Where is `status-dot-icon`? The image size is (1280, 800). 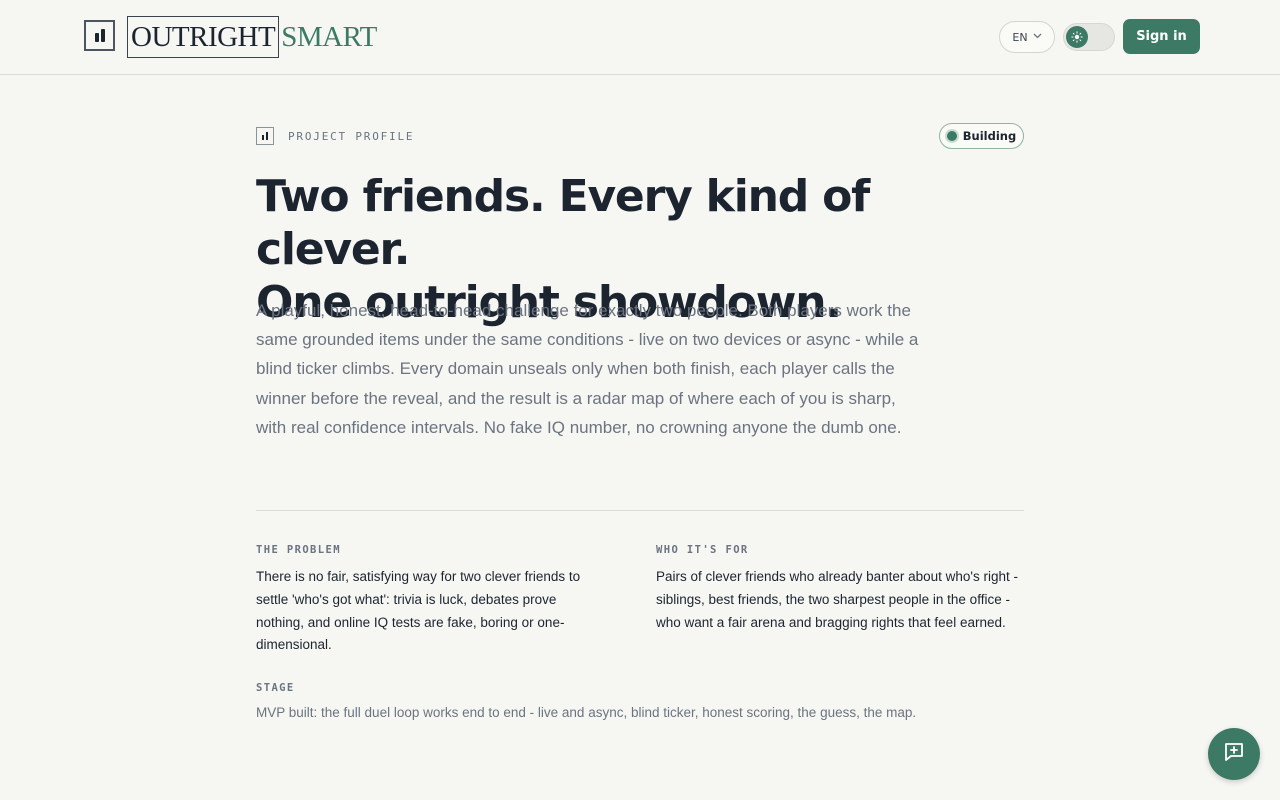 status-dot-icon is located at coordinates (951, 136).